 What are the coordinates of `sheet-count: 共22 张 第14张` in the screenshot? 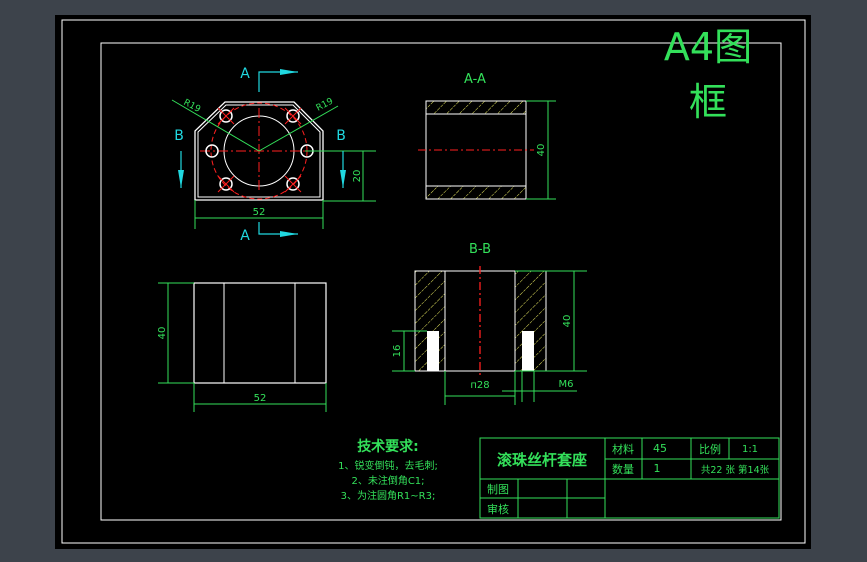 It's located at (735, 470).